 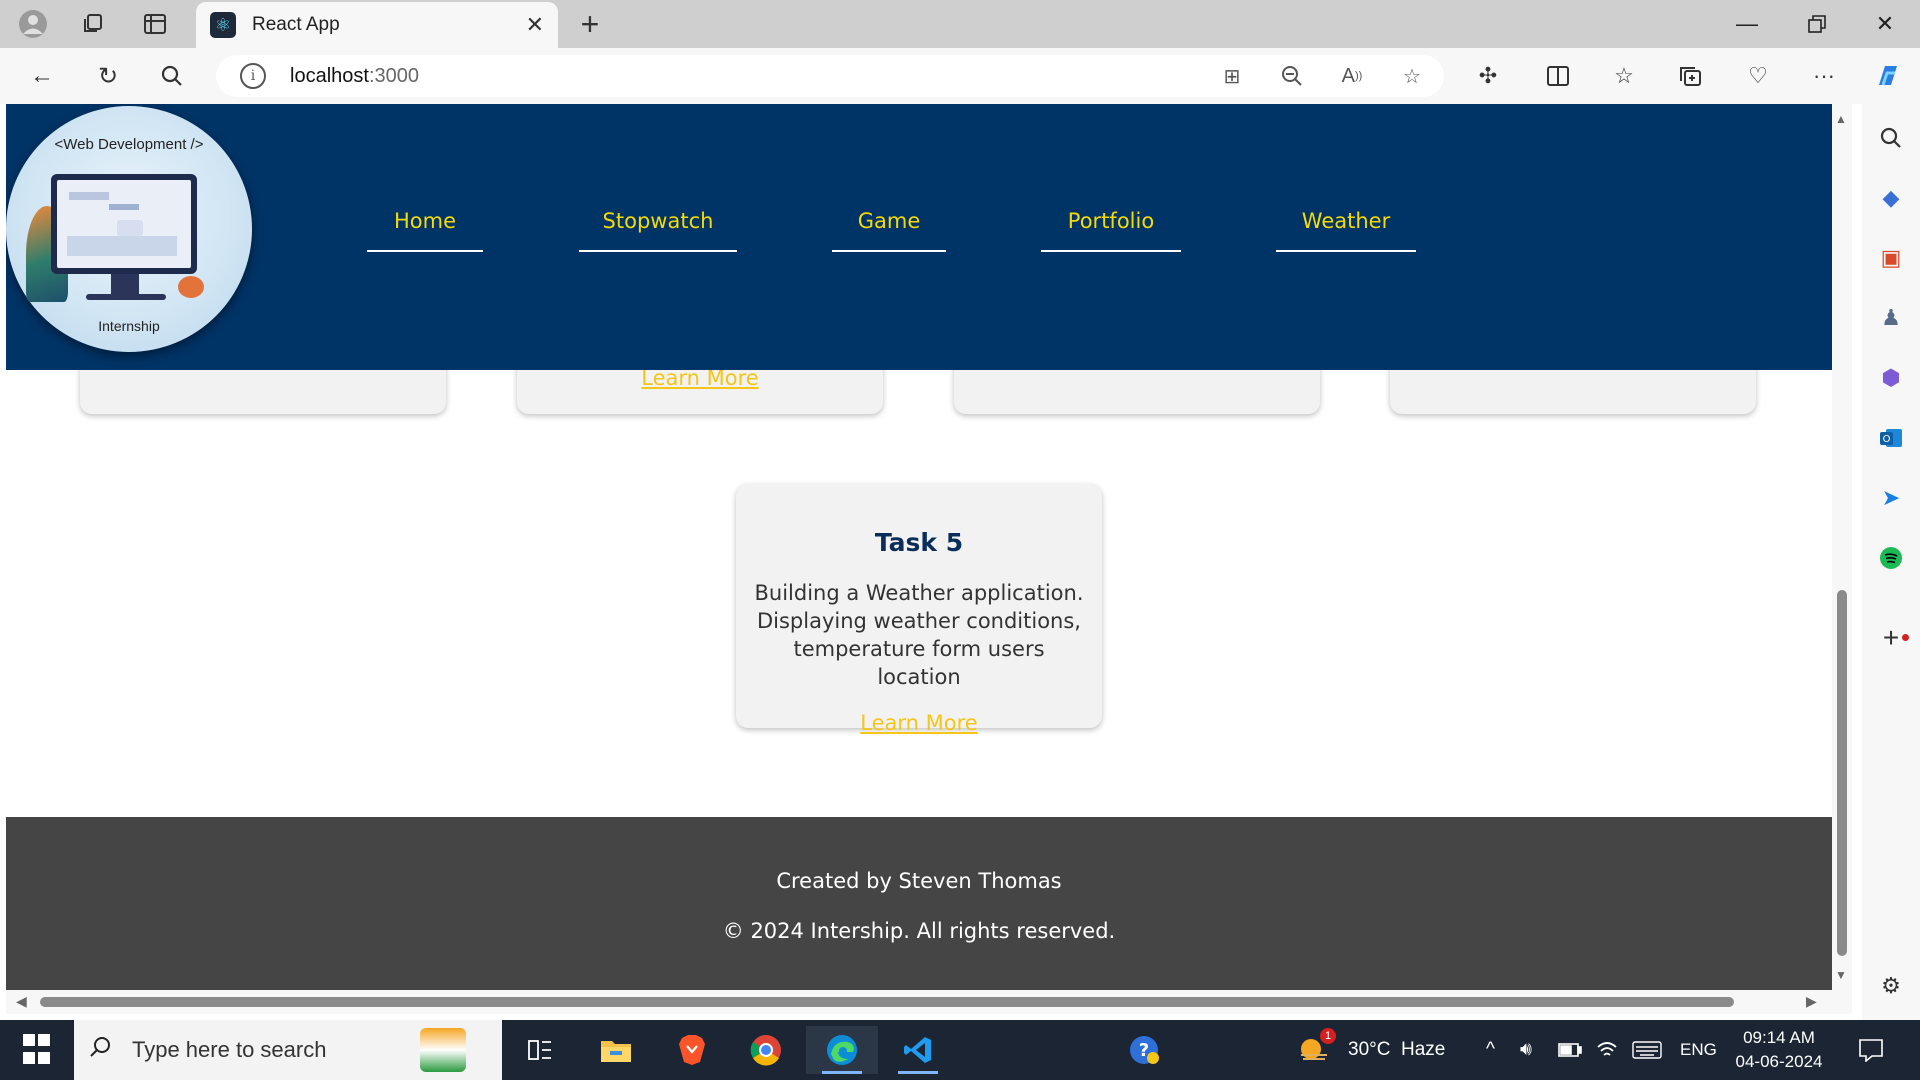 I want to click on horizontal-scroll-thumb, so click(x=887, y=1002).